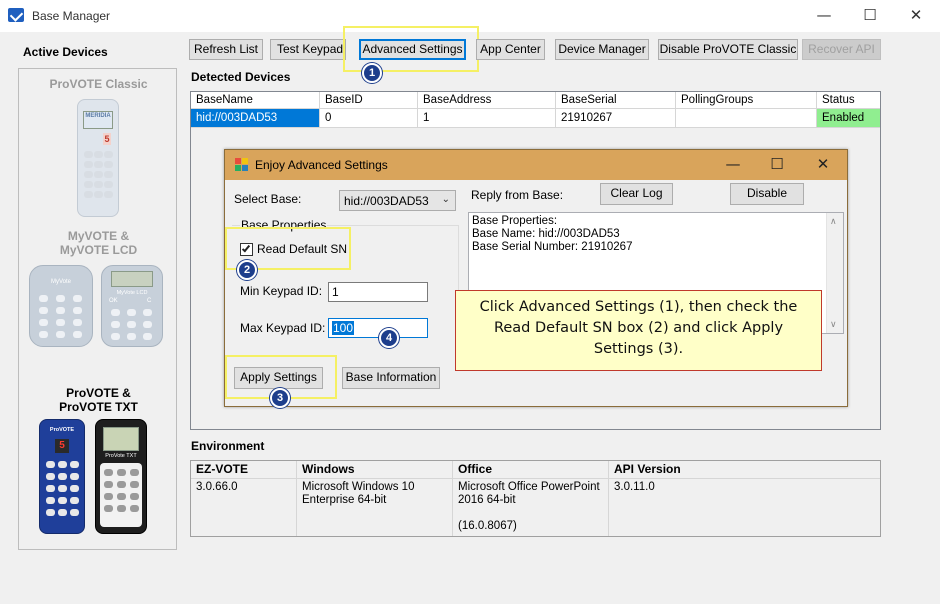  I want to click on maximize-button: ☐, so click(870, 16).